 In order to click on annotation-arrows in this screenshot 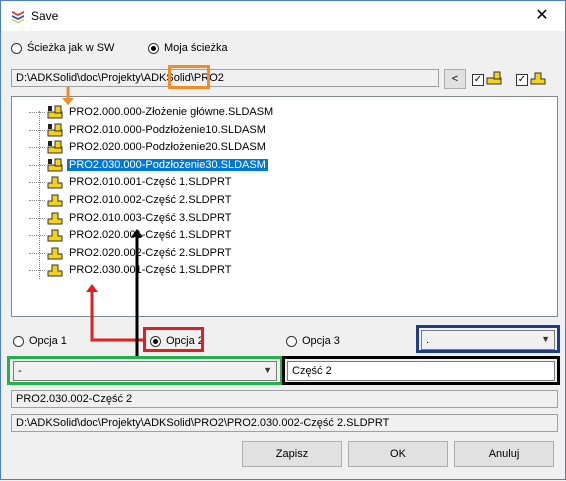, I will do `click(104, 221)`.